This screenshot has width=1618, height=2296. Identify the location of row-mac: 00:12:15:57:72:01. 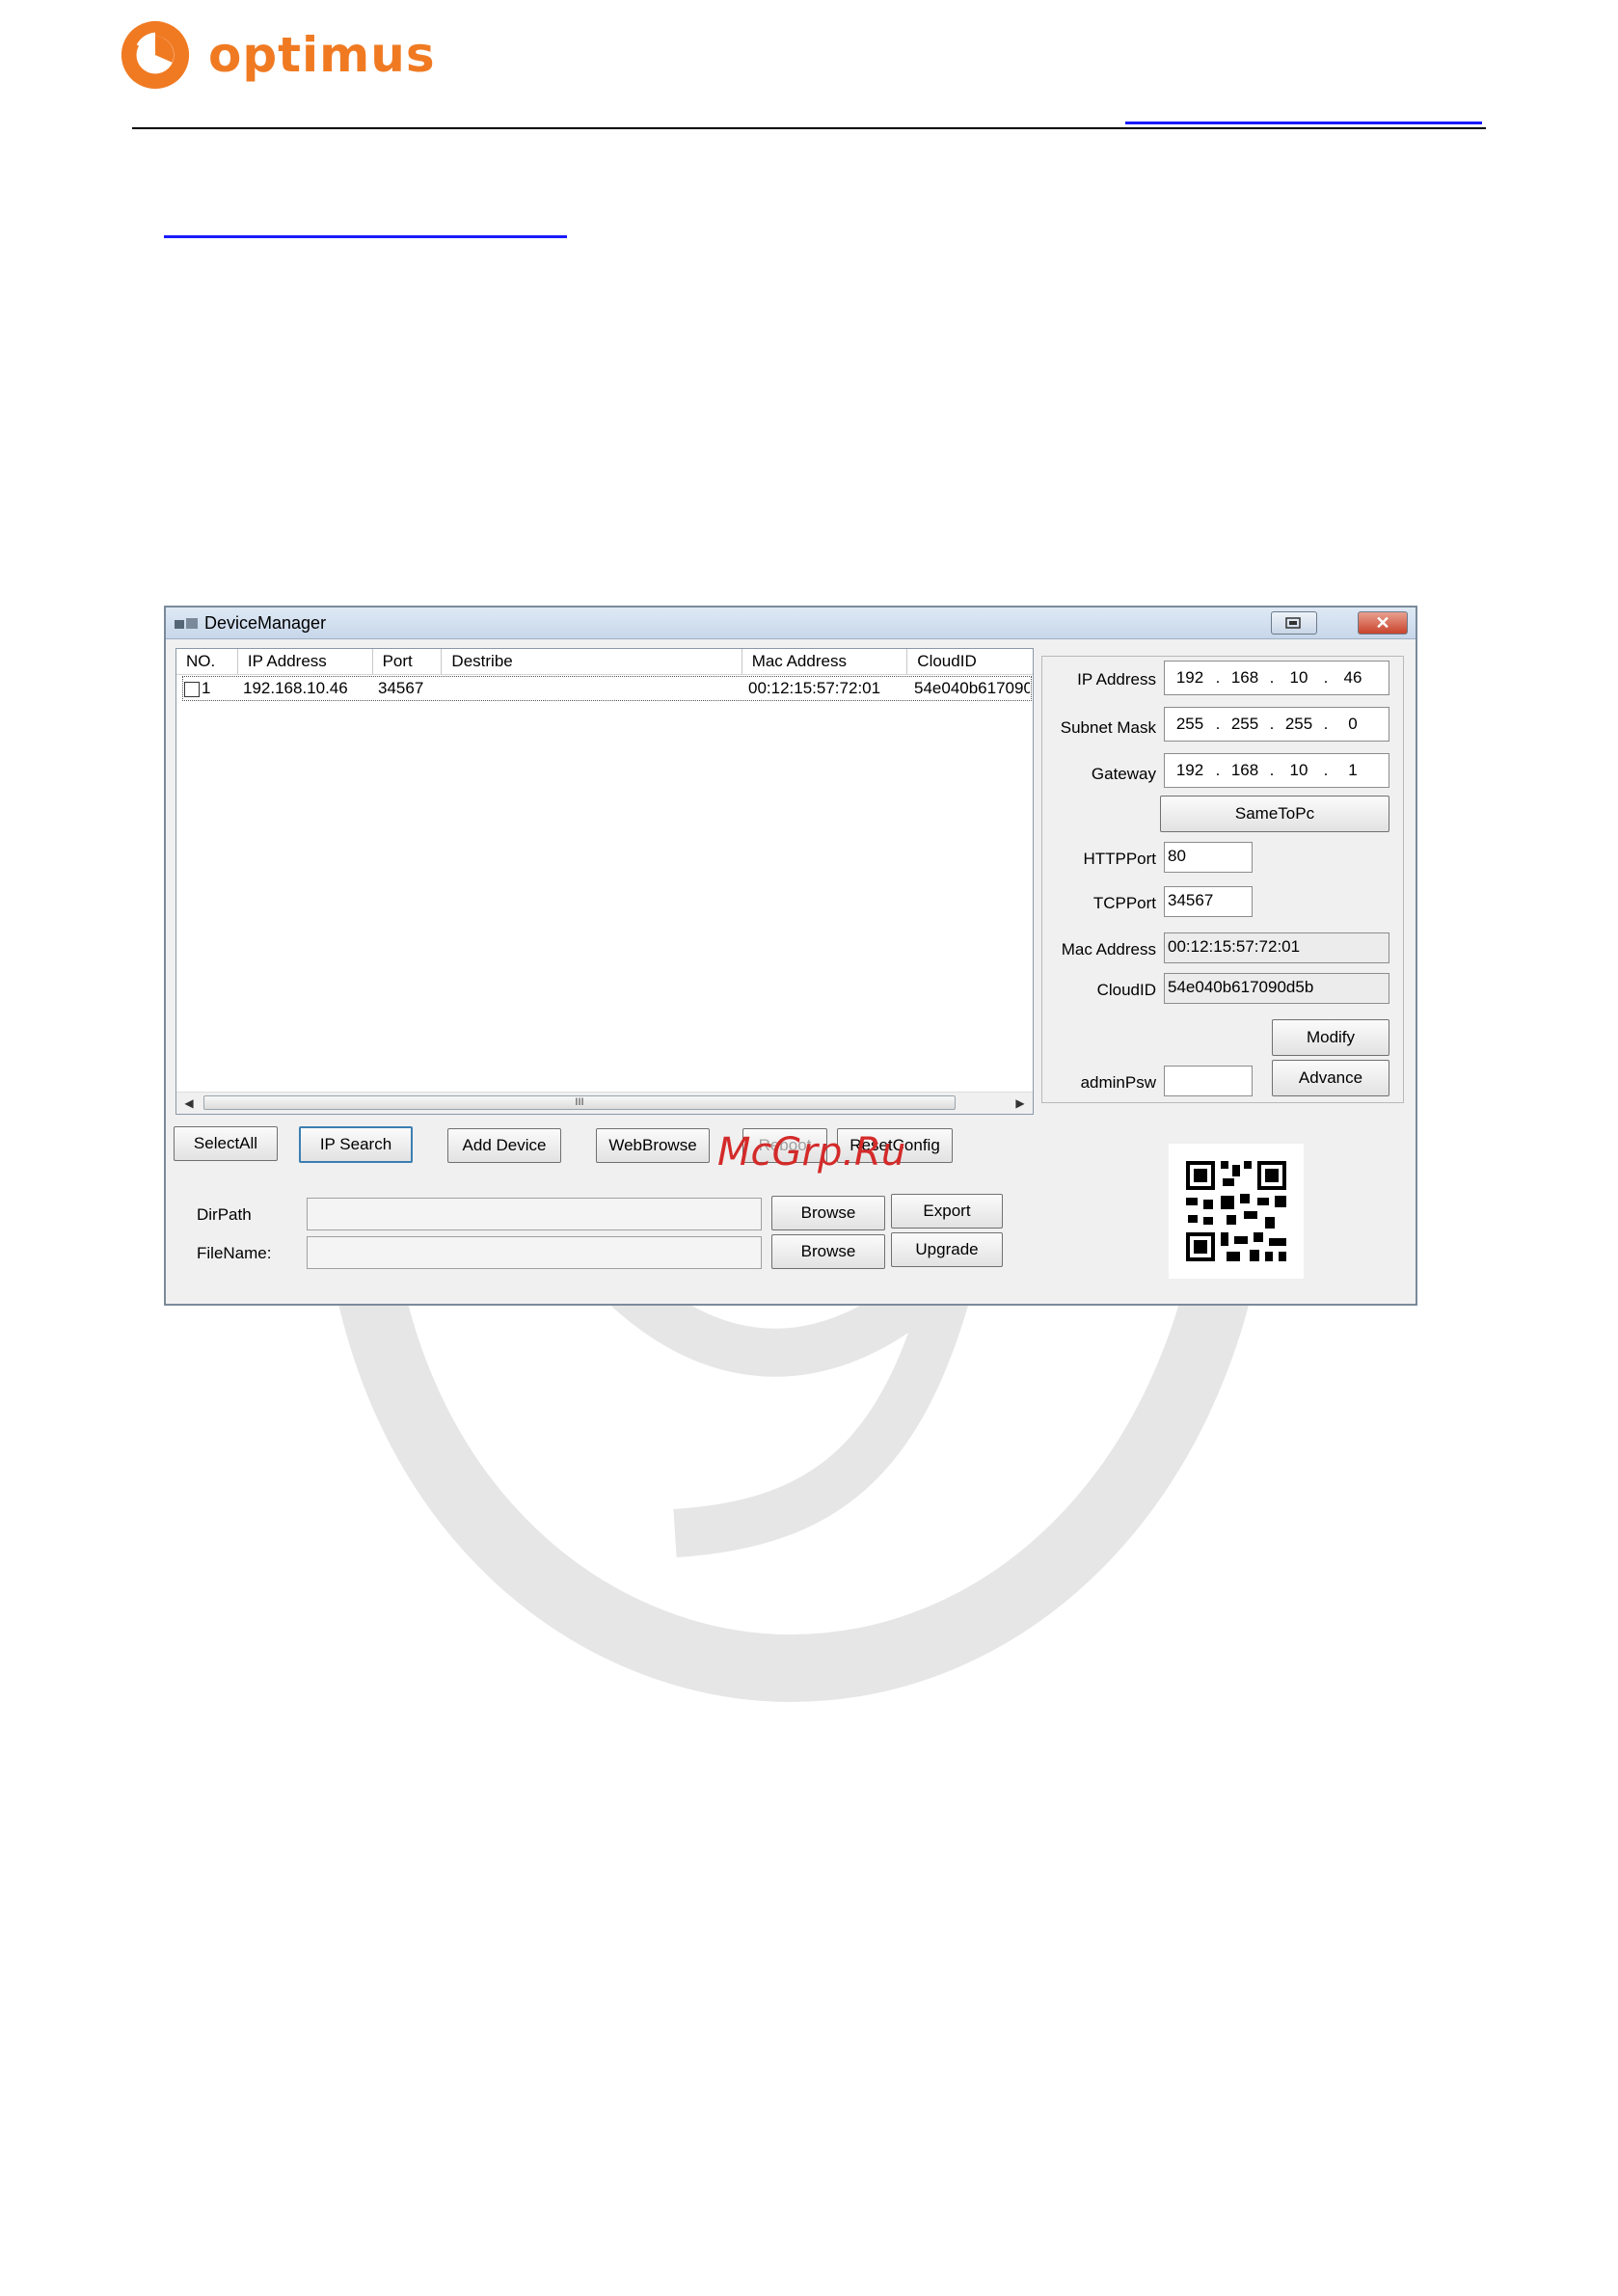
(815, 688).